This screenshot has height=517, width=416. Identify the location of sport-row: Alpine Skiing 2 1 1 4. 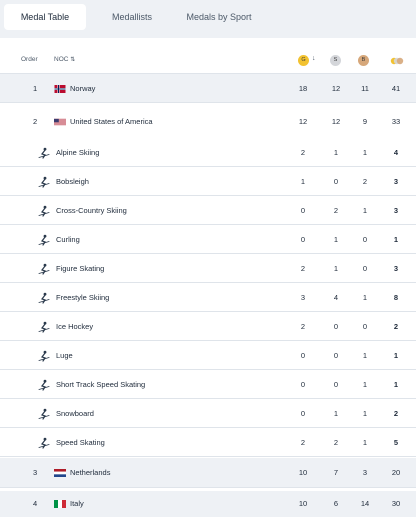
(208, 152).